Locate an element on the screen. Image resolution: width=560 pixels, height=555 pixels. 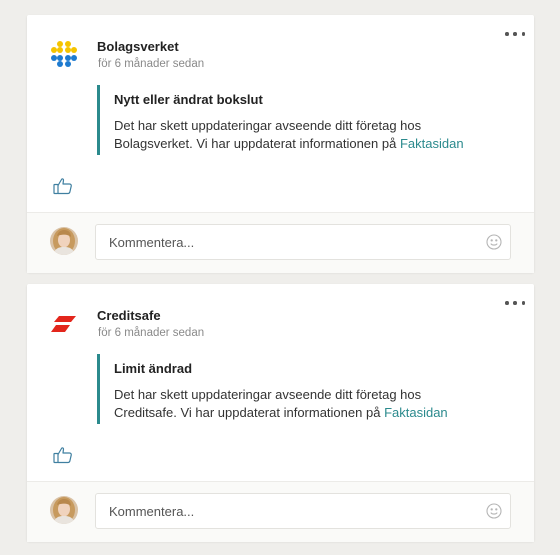
creditsafe-logo is located at coordinates (63, 324).